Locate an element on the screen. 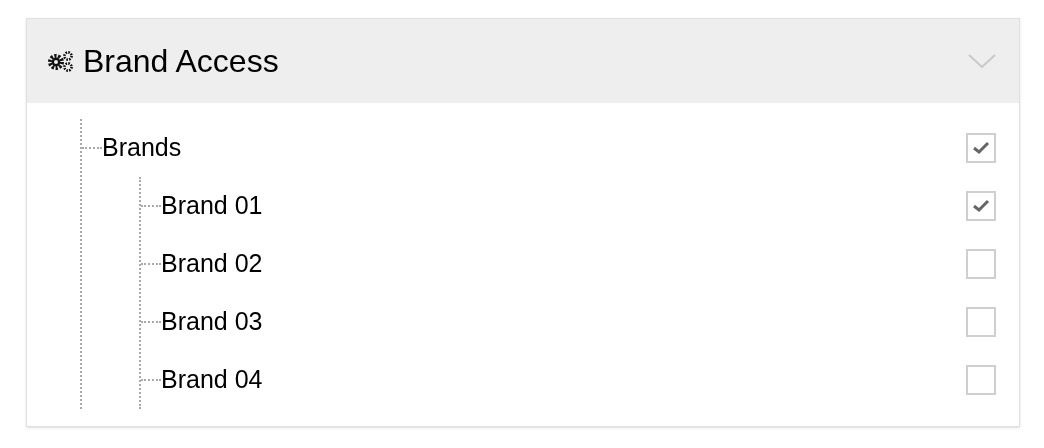  tree-item-label: Brand 04 is located at coordinates (212, 380).